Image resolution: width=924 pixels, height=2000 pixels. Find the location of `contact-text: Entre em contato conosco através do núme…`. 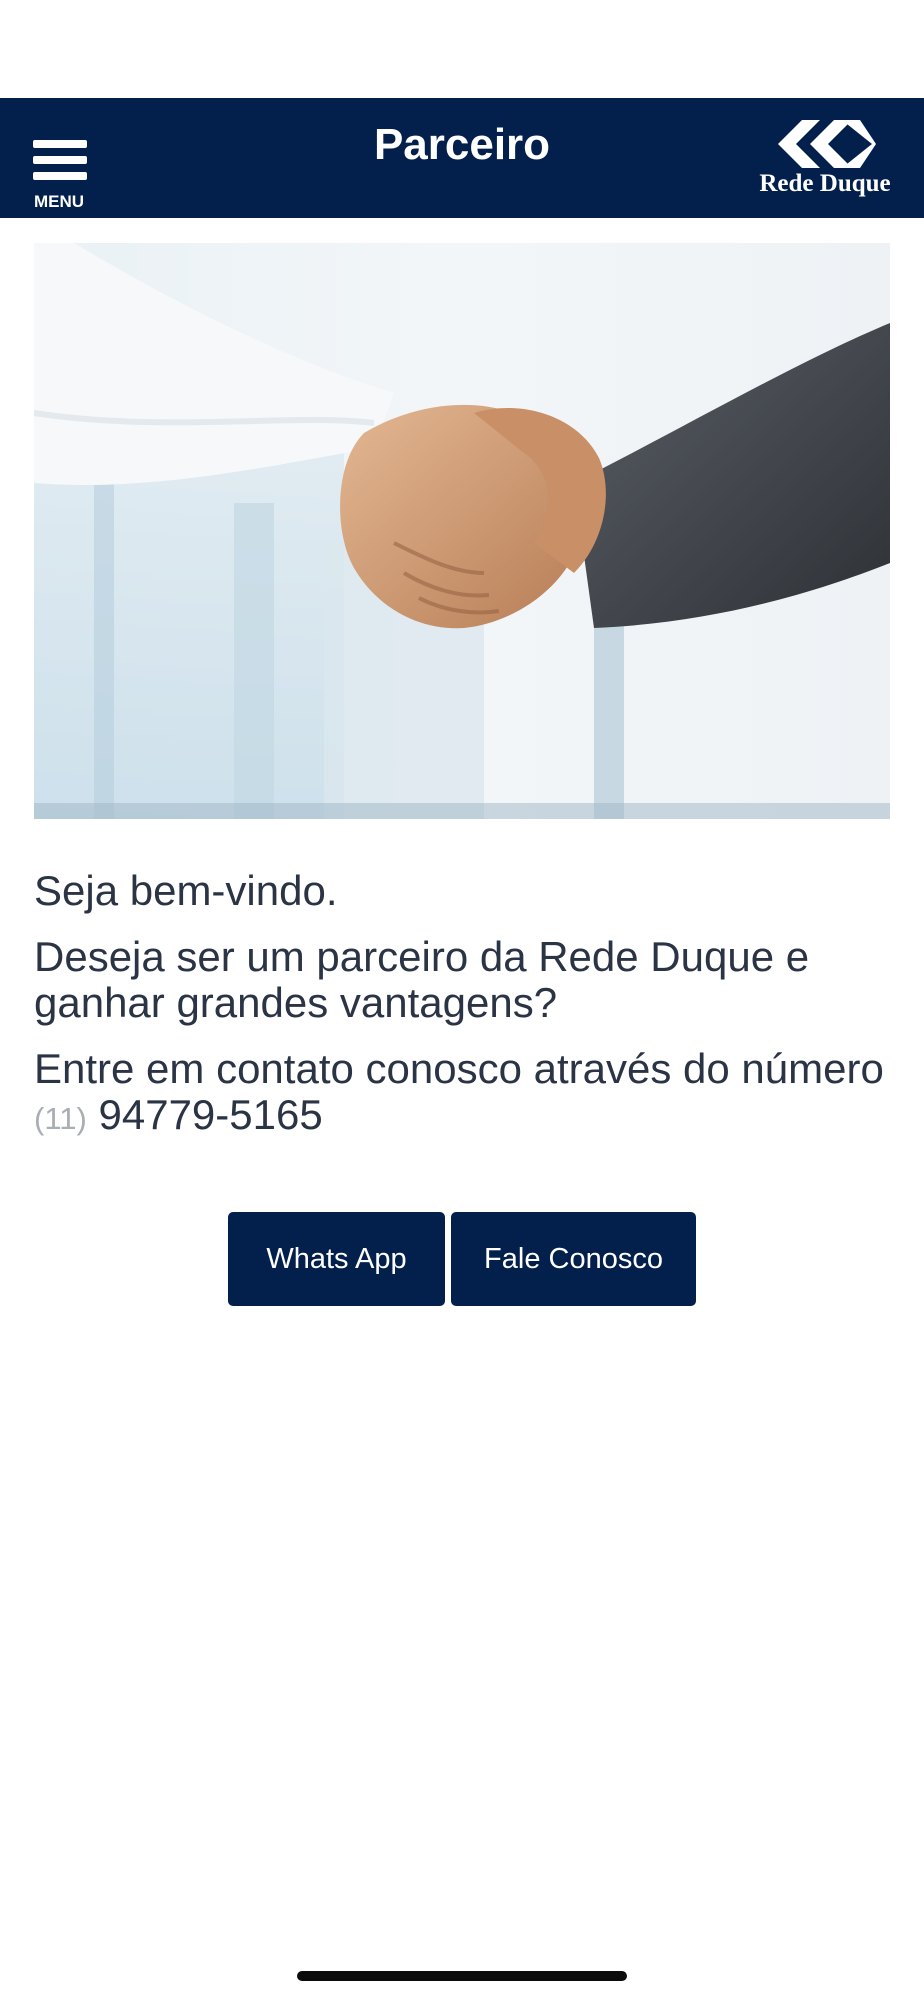

contact-text: Entre em contato conosco através do núme… is located at coordinates (459, 1068).